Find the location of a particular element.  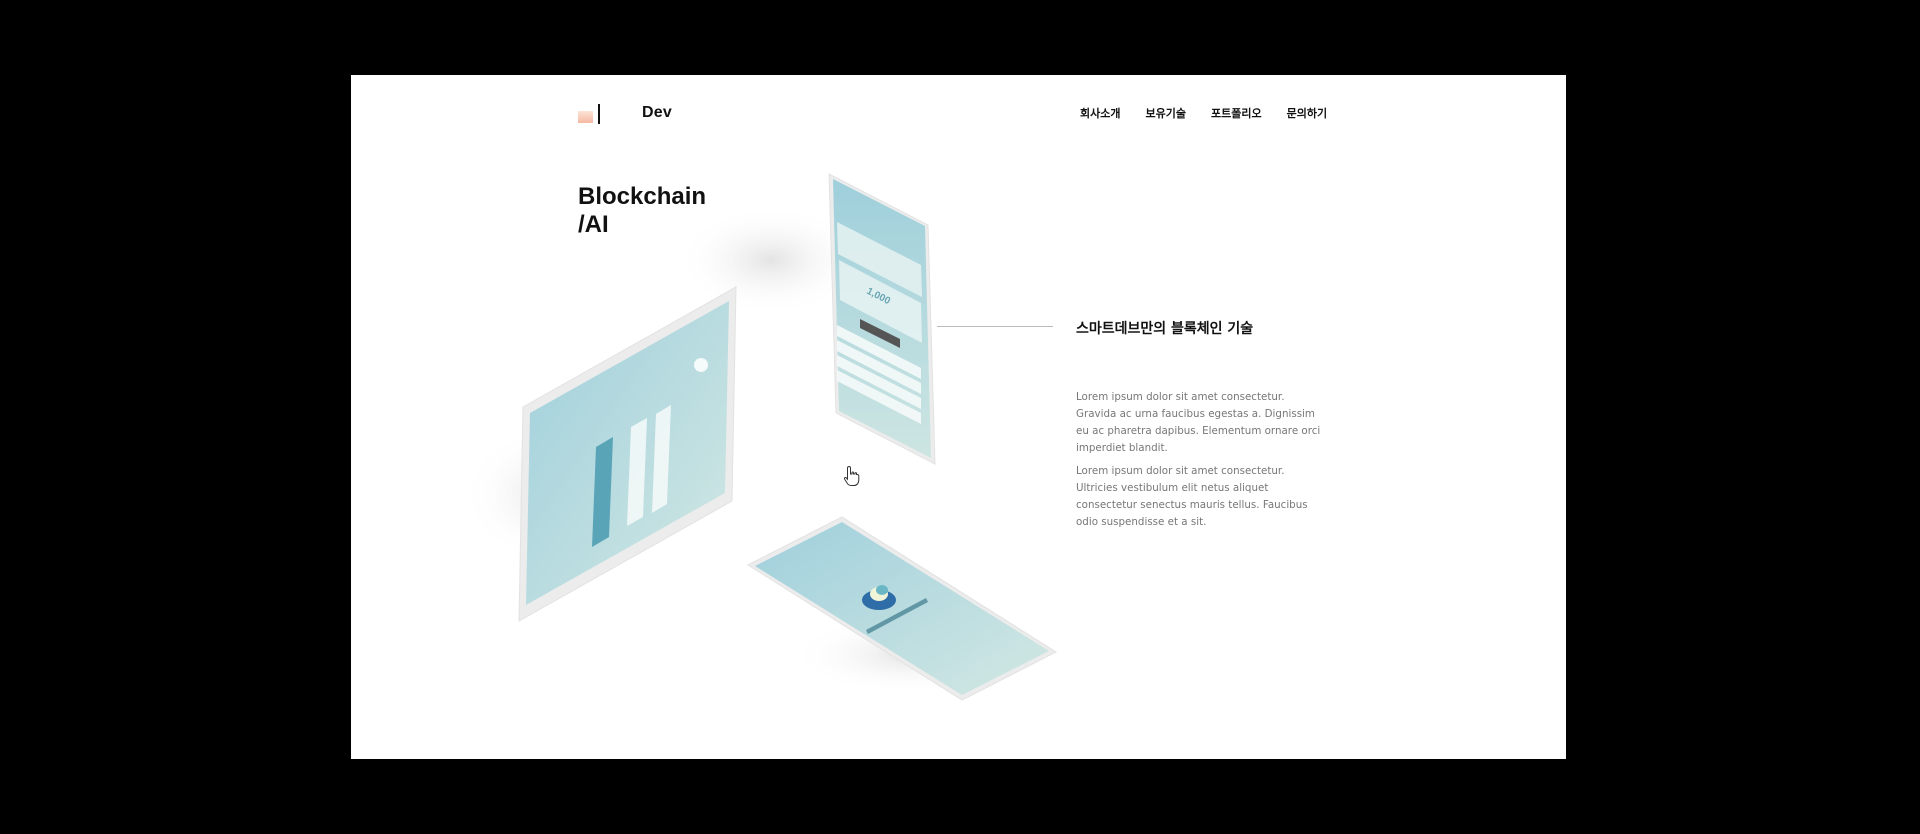

feature-heading: 스마트데브만의 블록체인 기술 is located at coordinates (1165, 329).